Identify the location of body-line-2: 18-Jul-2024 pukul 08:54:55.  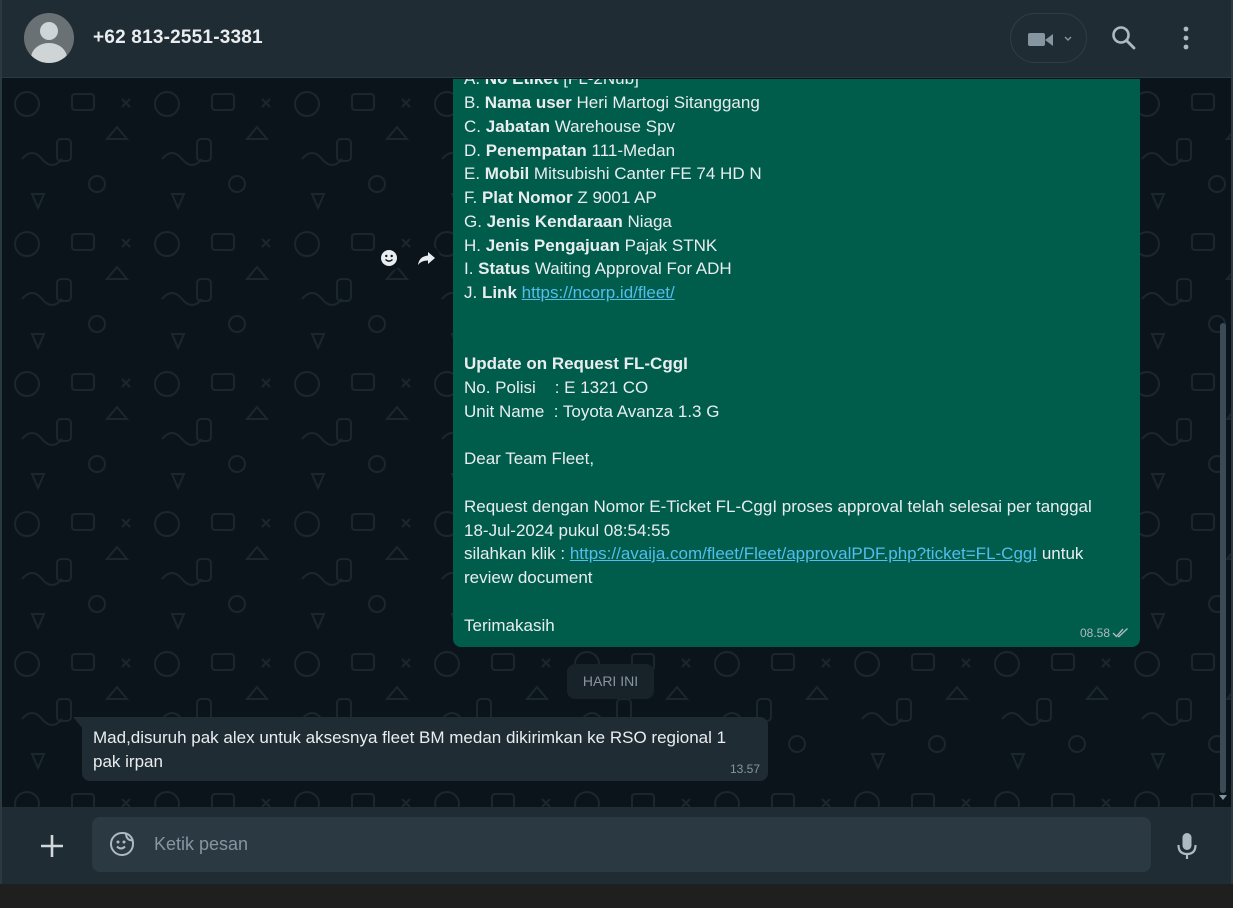
(567, 530).